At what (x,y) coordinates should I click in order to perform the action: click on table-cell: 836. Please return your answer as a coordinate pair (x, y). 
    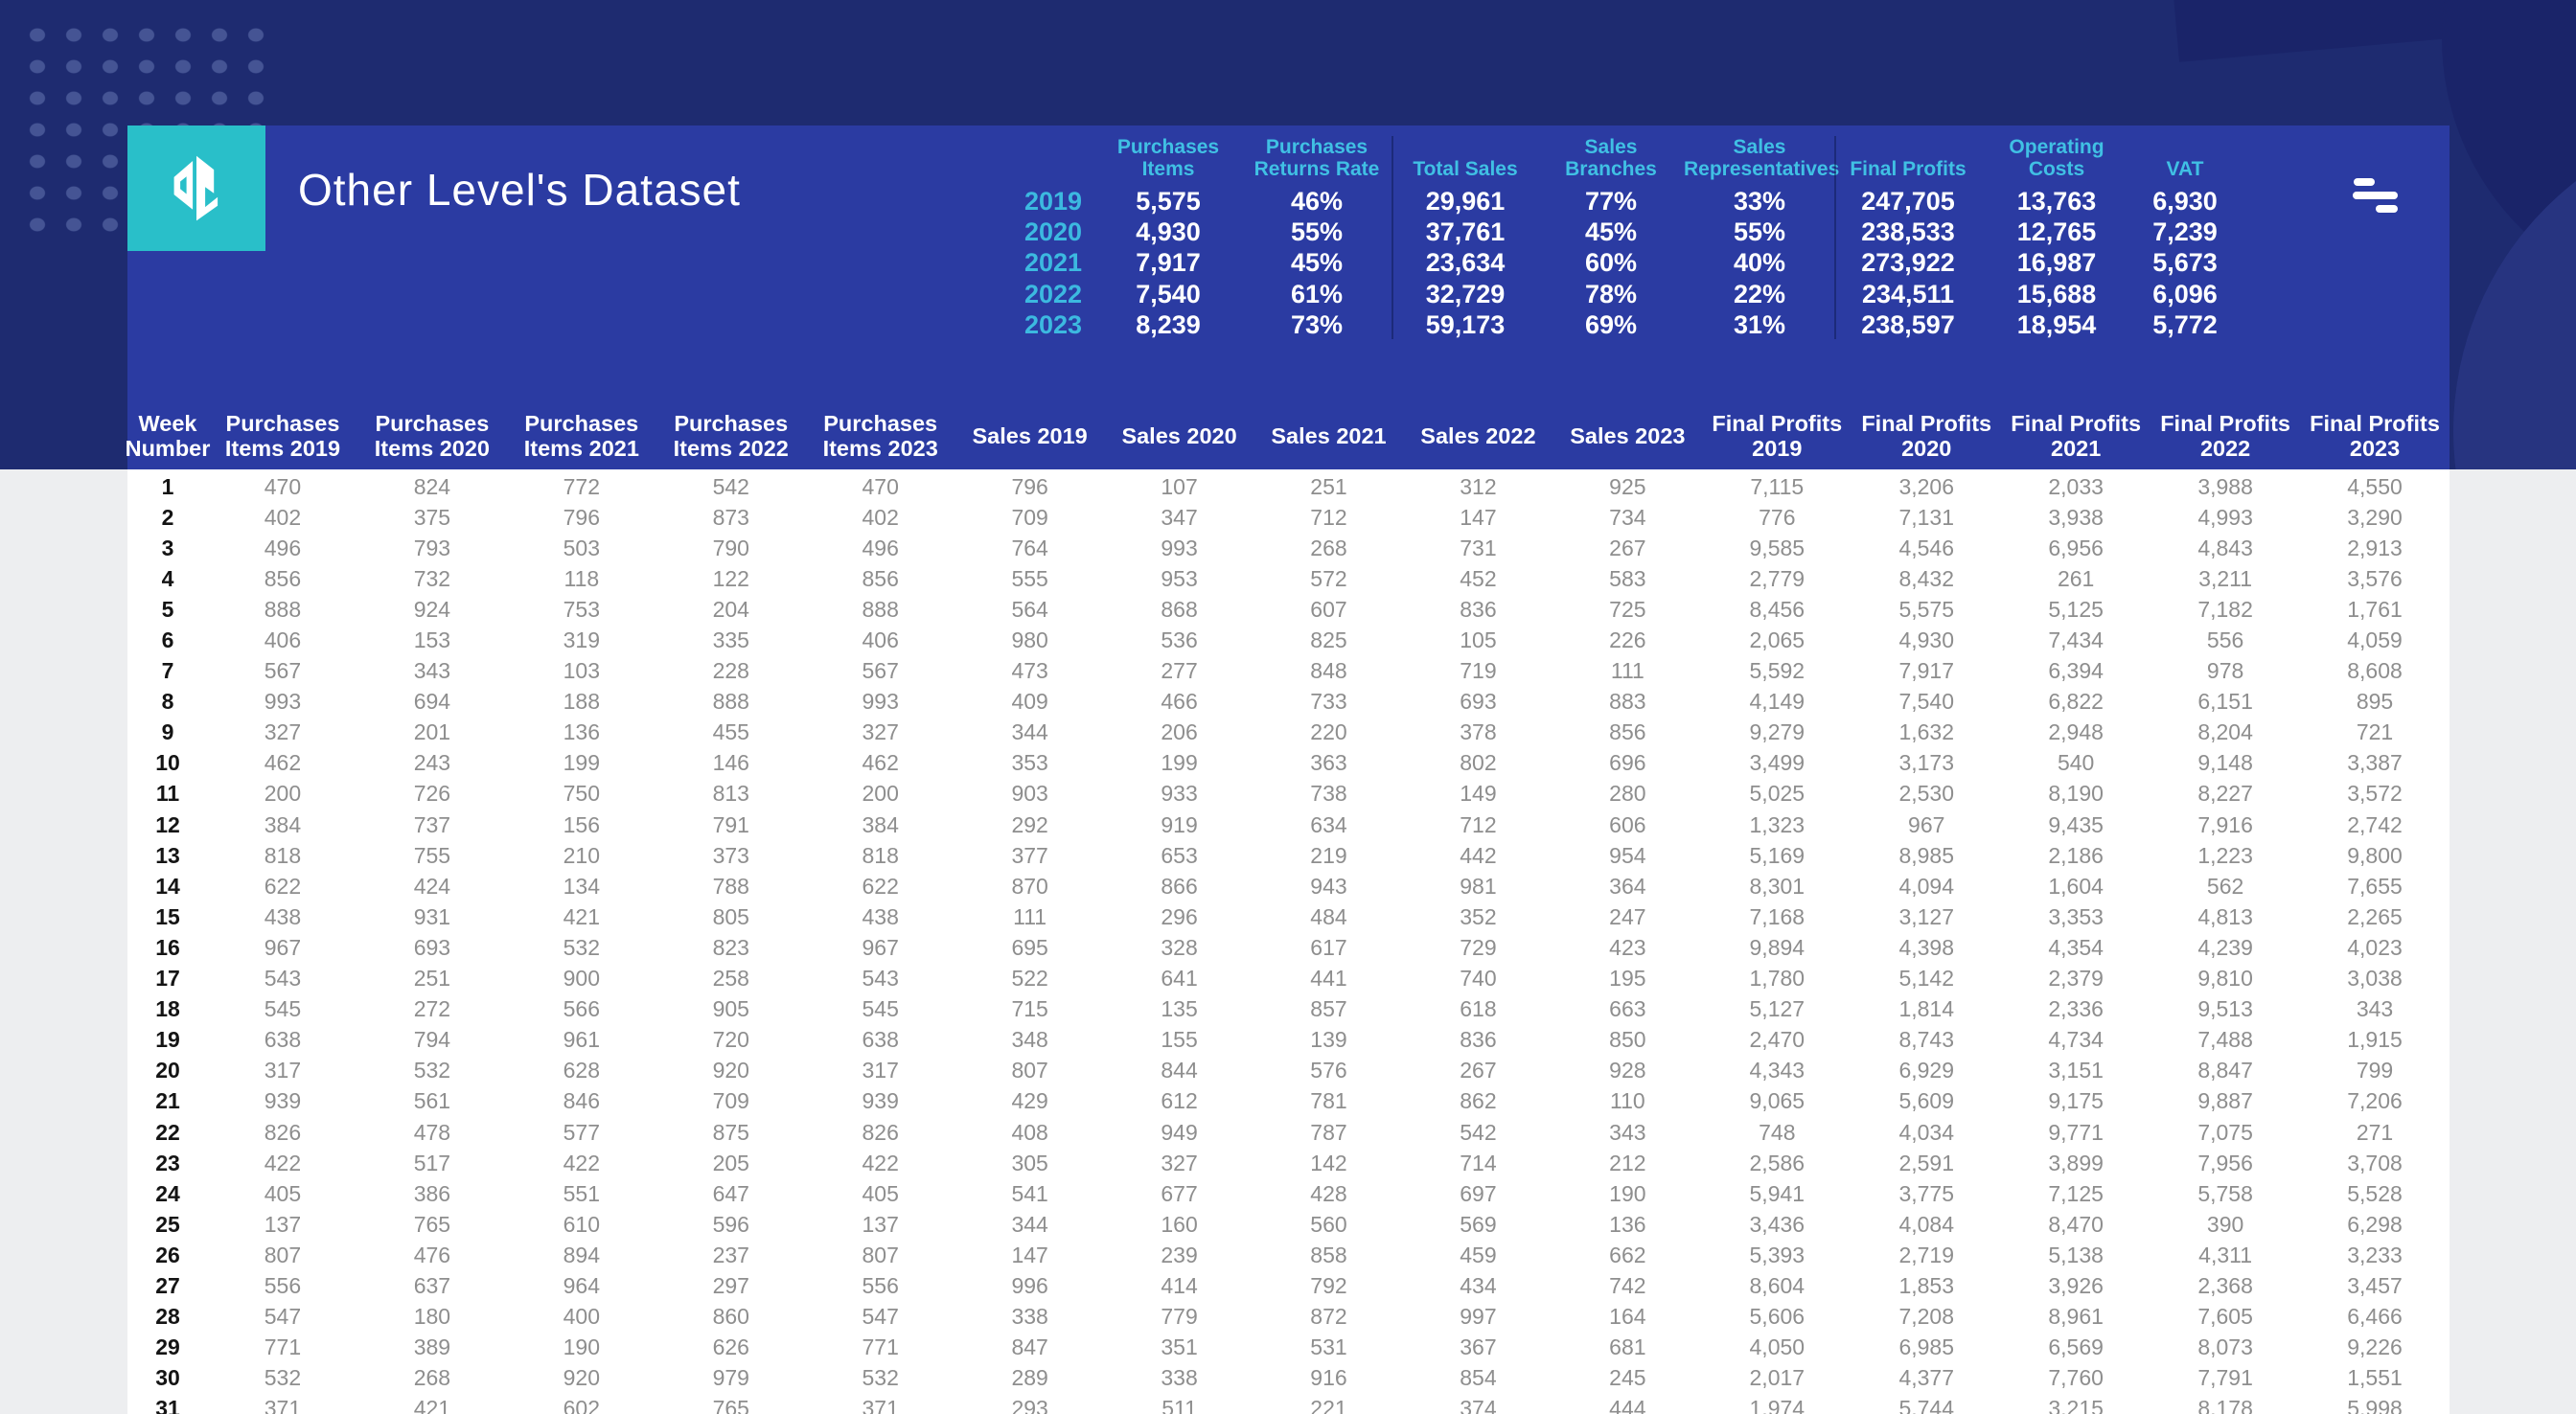
    Looking at the image, I should click on (1479, 609).